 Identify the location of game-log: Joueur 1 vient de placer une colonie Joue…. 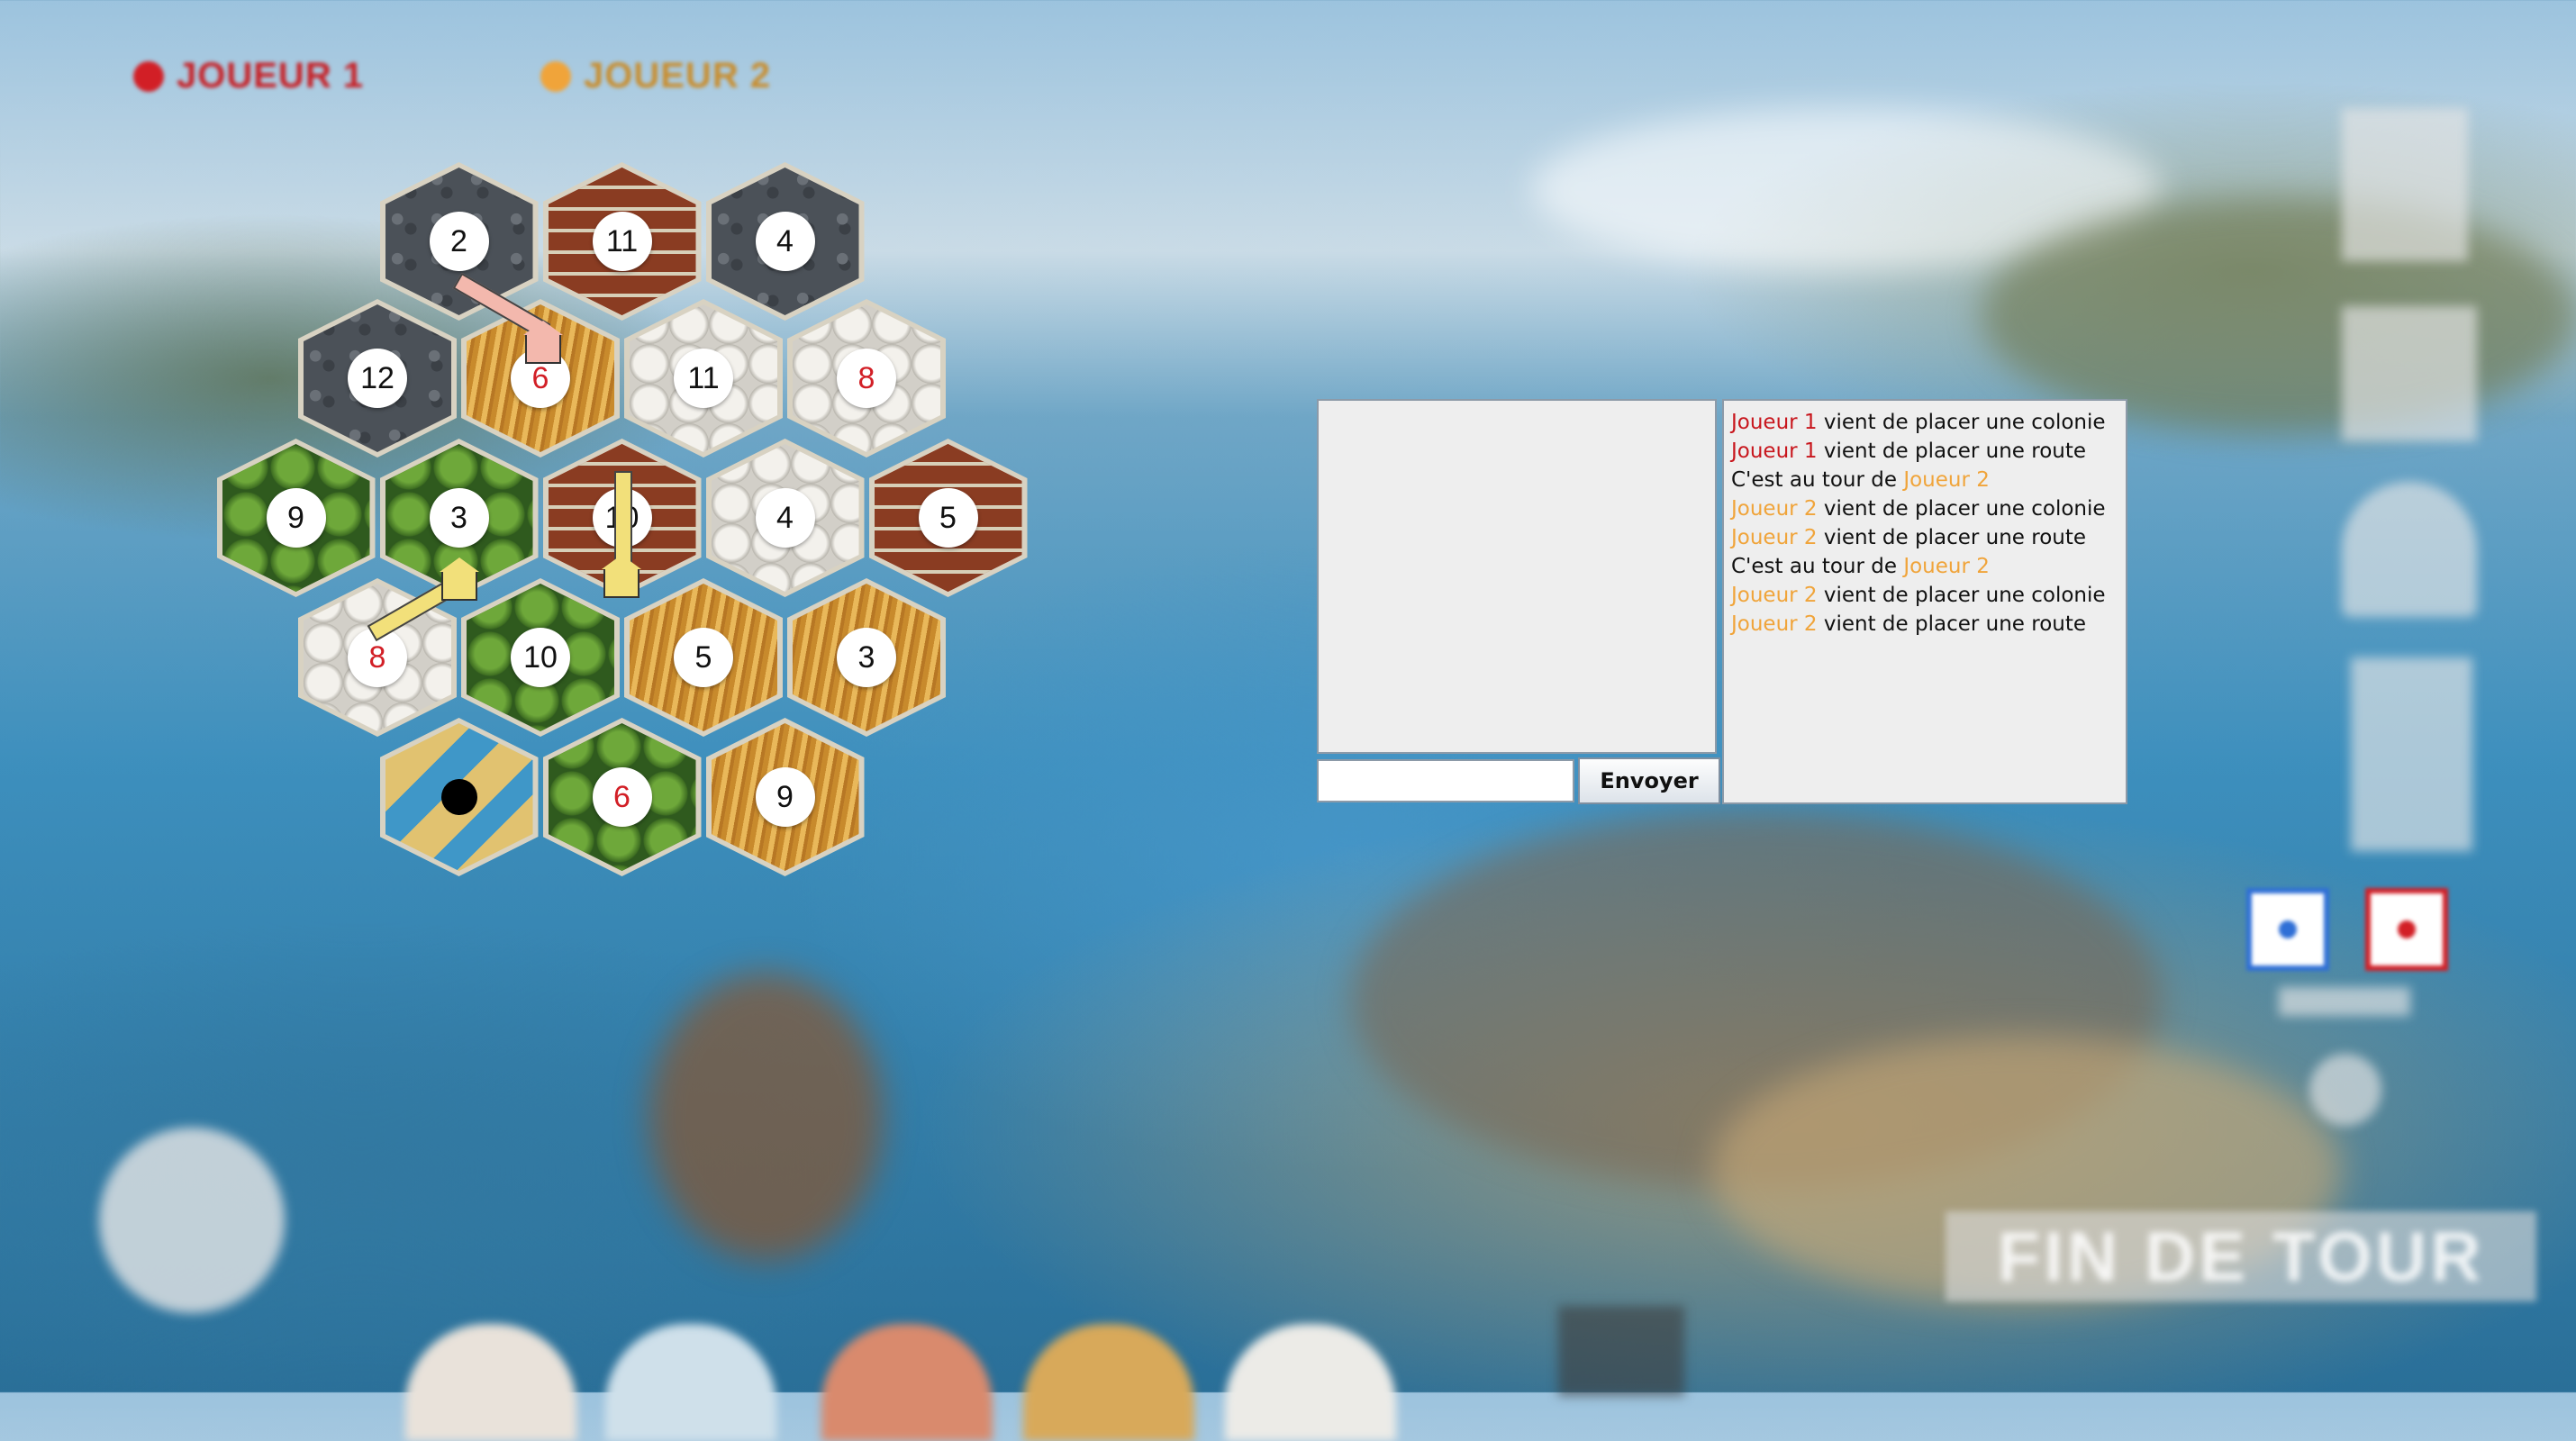
(1924, 601).